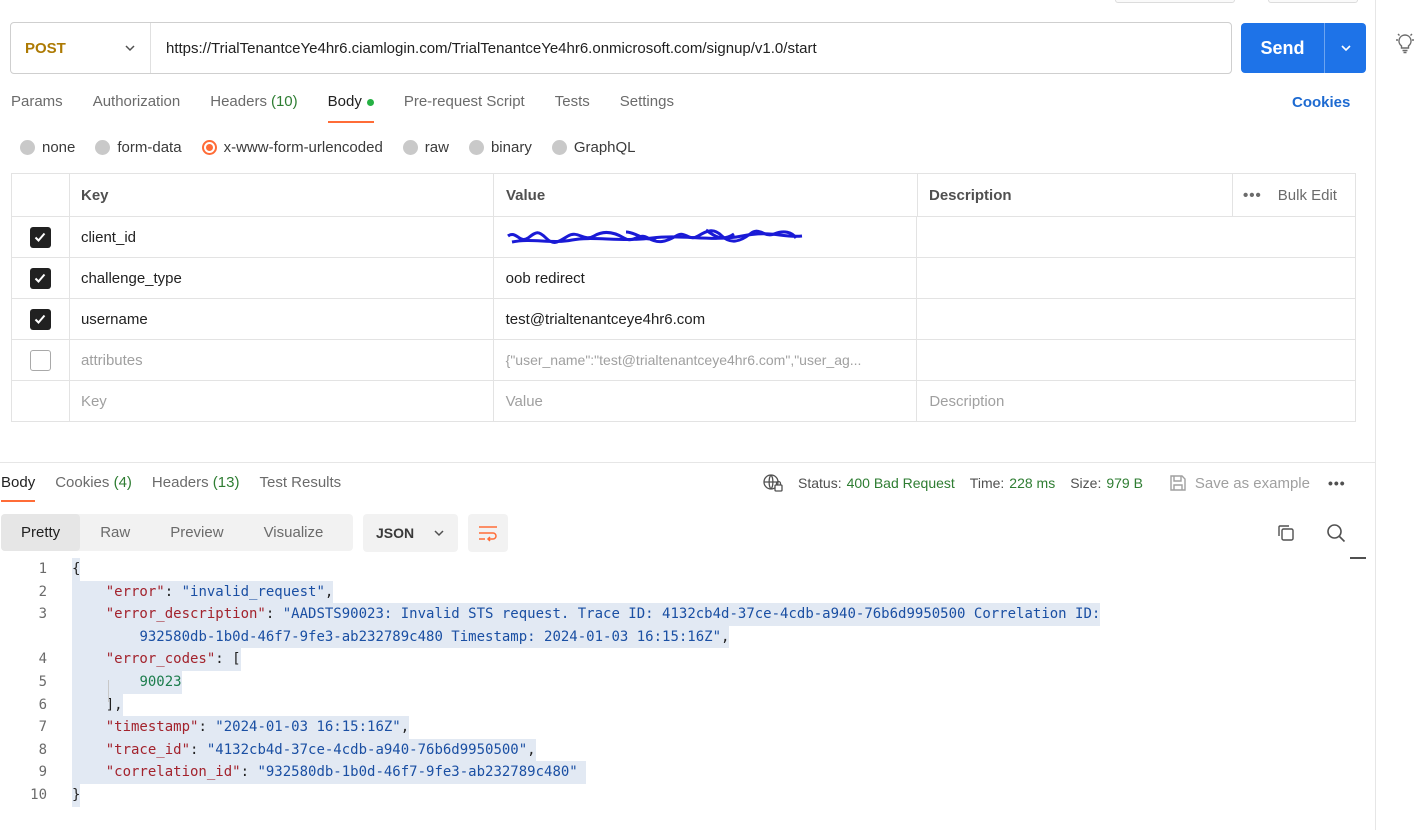  What do you see at coordinates (42, 591) in the screenshot?
I see `line-number: 2` at bounding box center [42, 591].